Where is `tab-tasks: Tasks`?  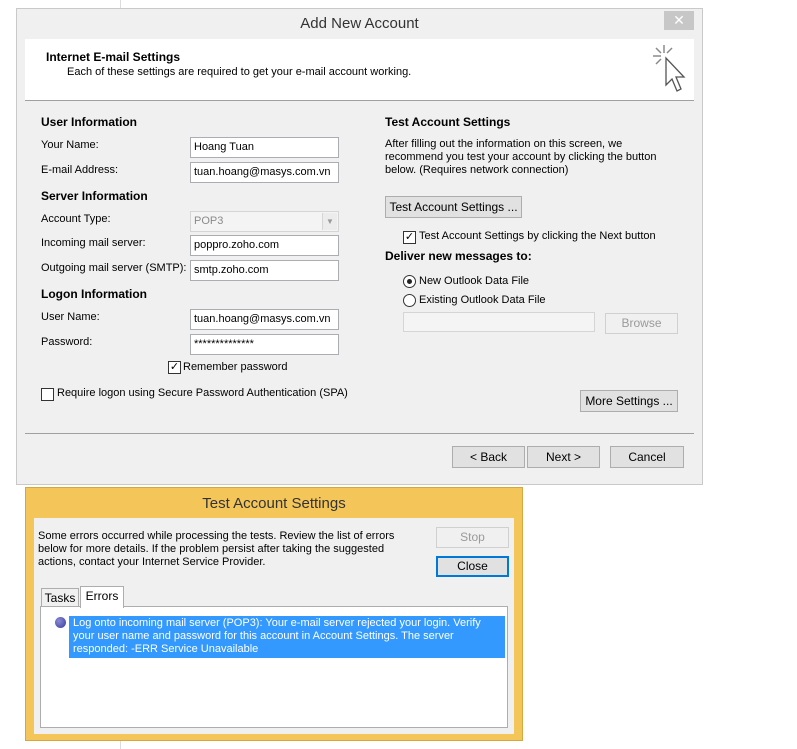
tab-tasks: Tasks is located at coordinates (60, 598).